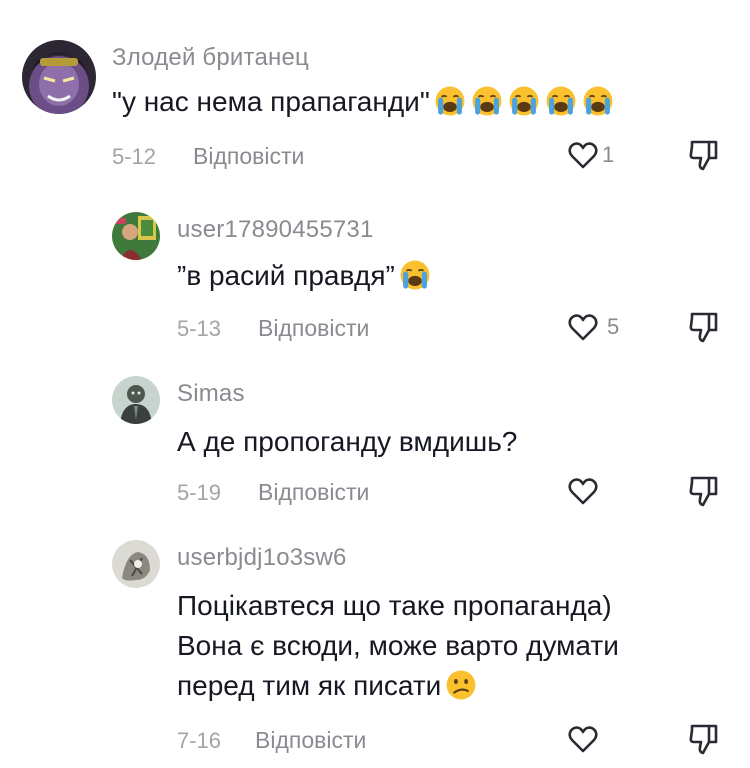 The height and width of the screenshot is (768, 750). What do you see at coordinates (199, 492) in the screenshot?
I see `comment-date: 5-19` at bounding box center [199, 492].